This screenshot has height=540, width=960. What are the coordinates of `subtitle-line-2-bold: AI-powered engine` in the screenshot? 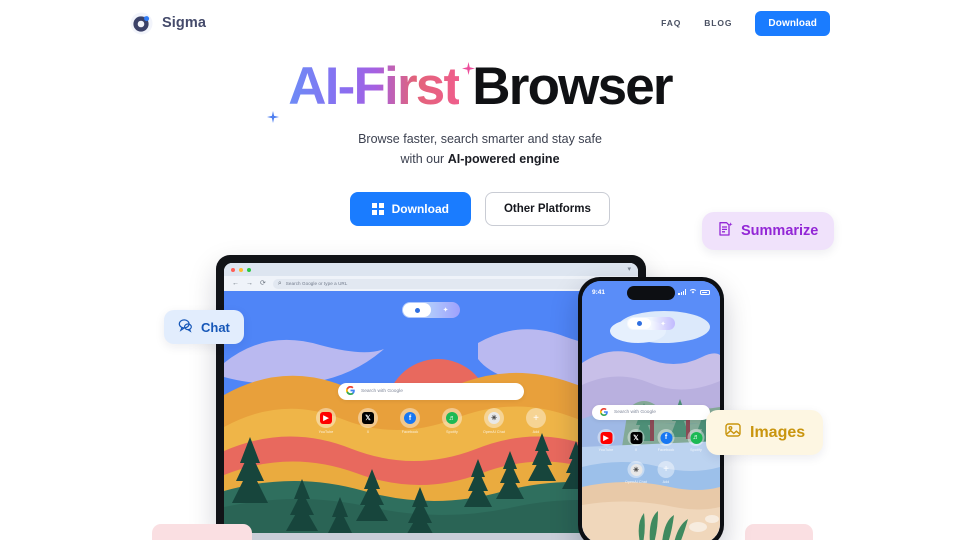 It's located at (503, 158).